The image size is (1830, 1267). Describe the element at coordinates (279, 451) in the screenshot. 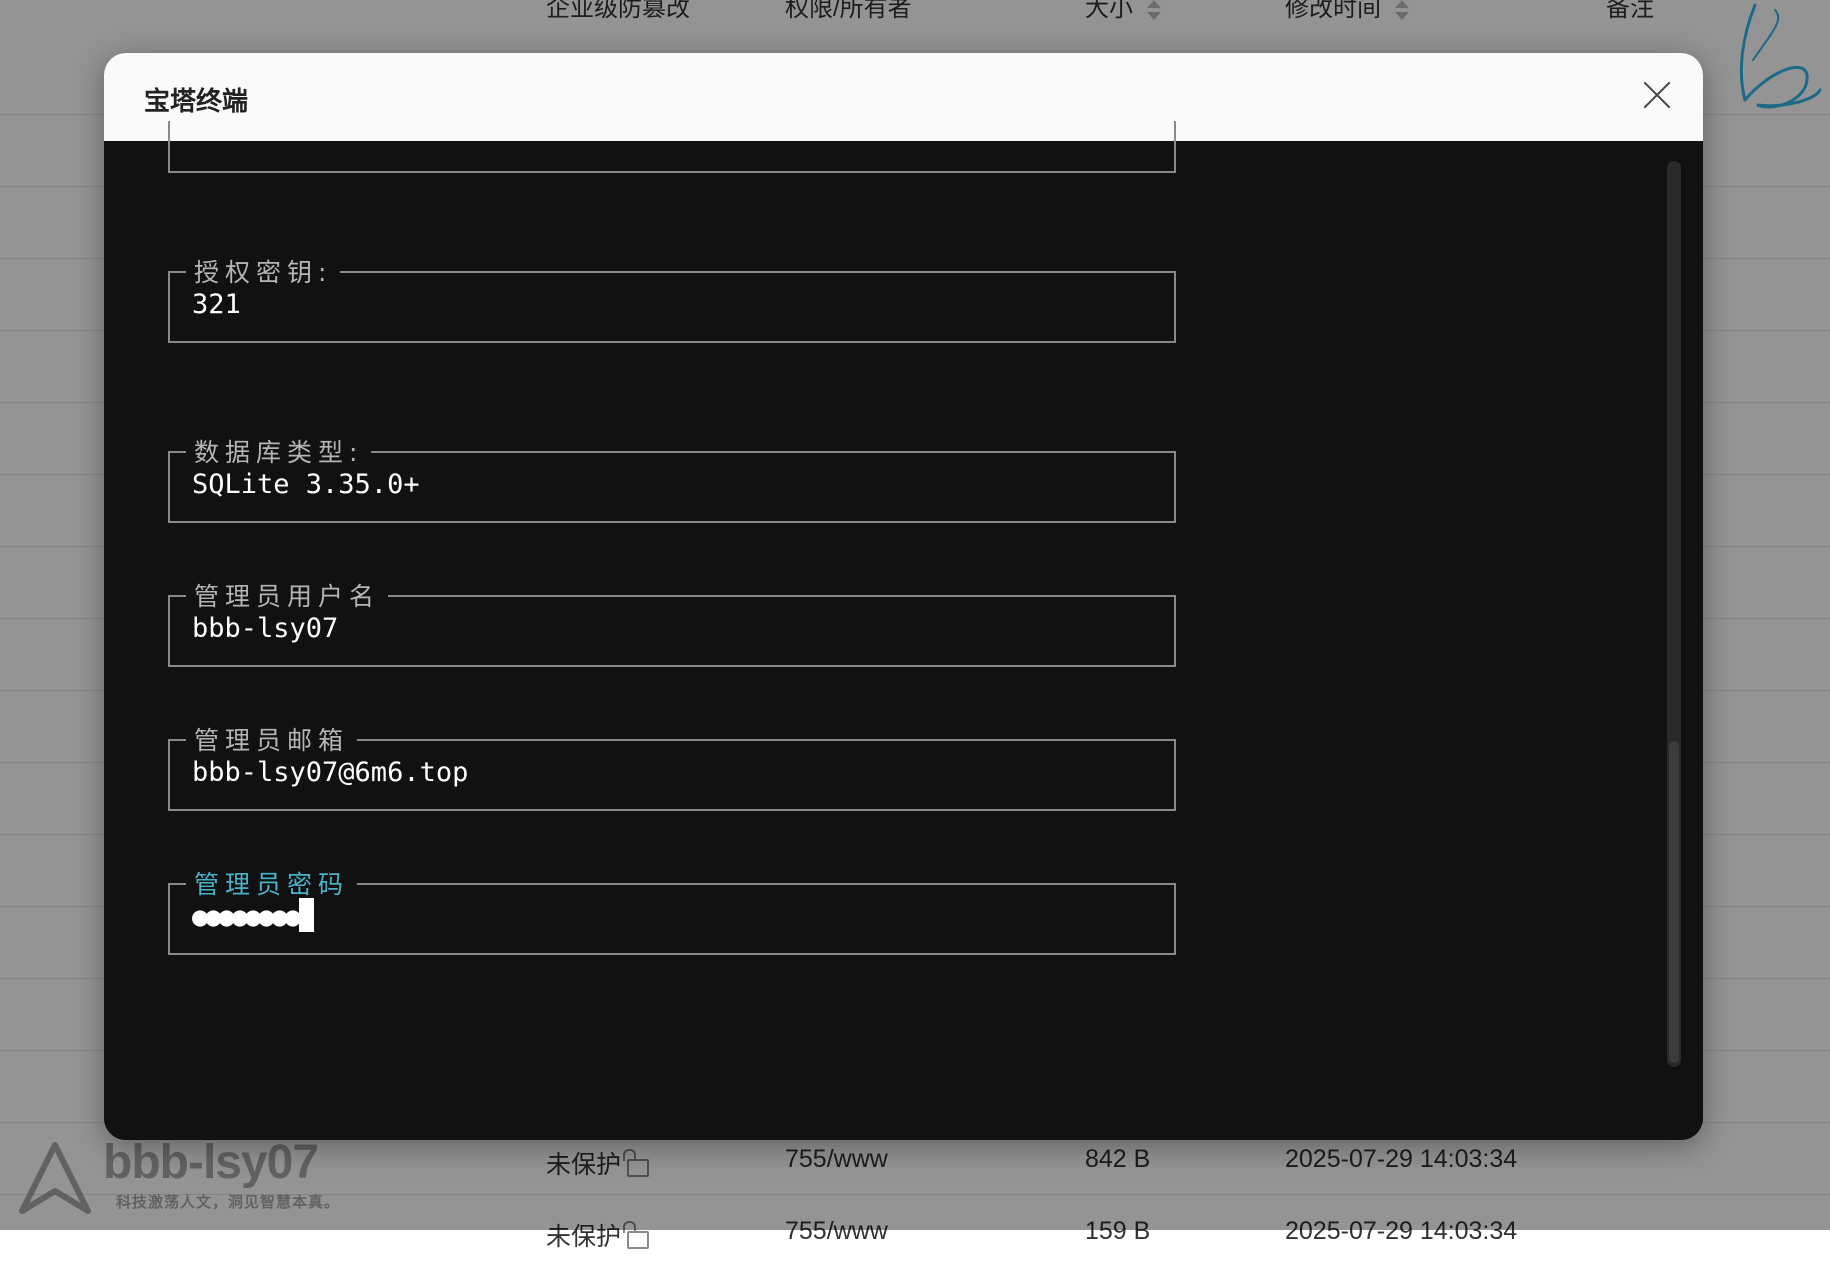

I see `field-label: 数据库类型:` at that location.